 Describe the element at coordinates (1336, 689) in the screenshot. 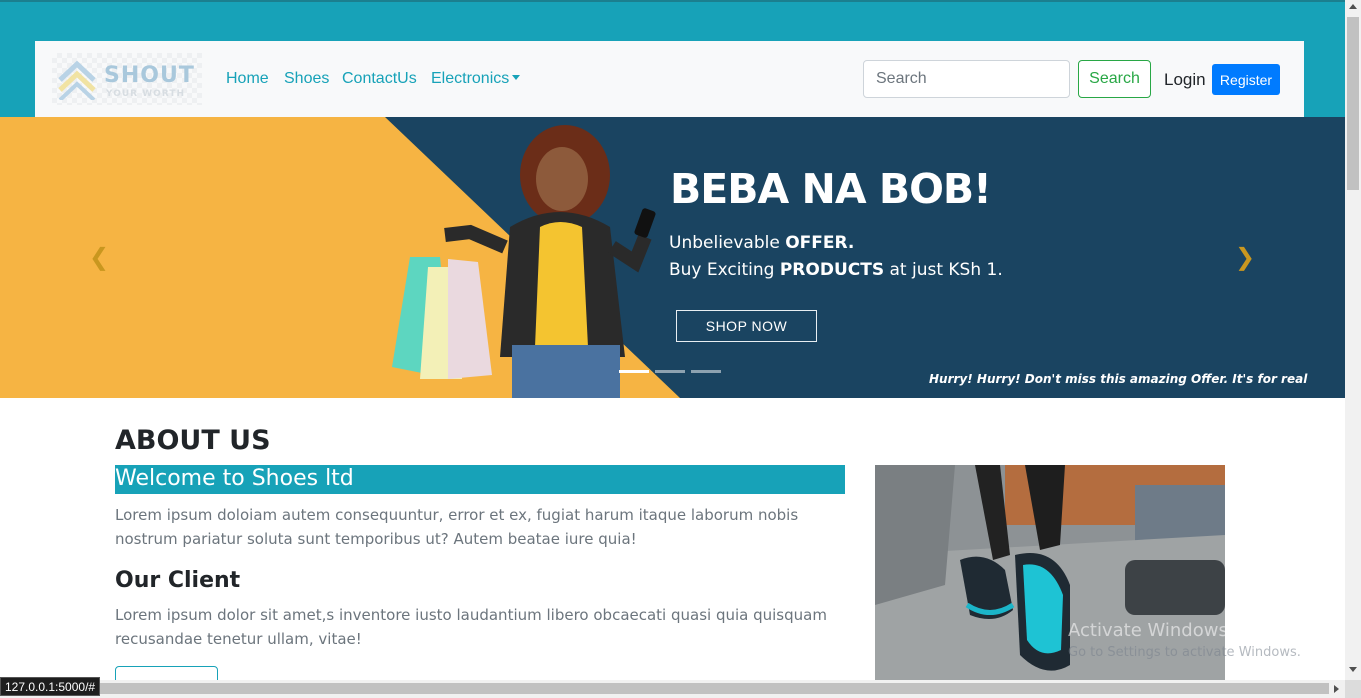

I see `scroll-right-icon` at that location.